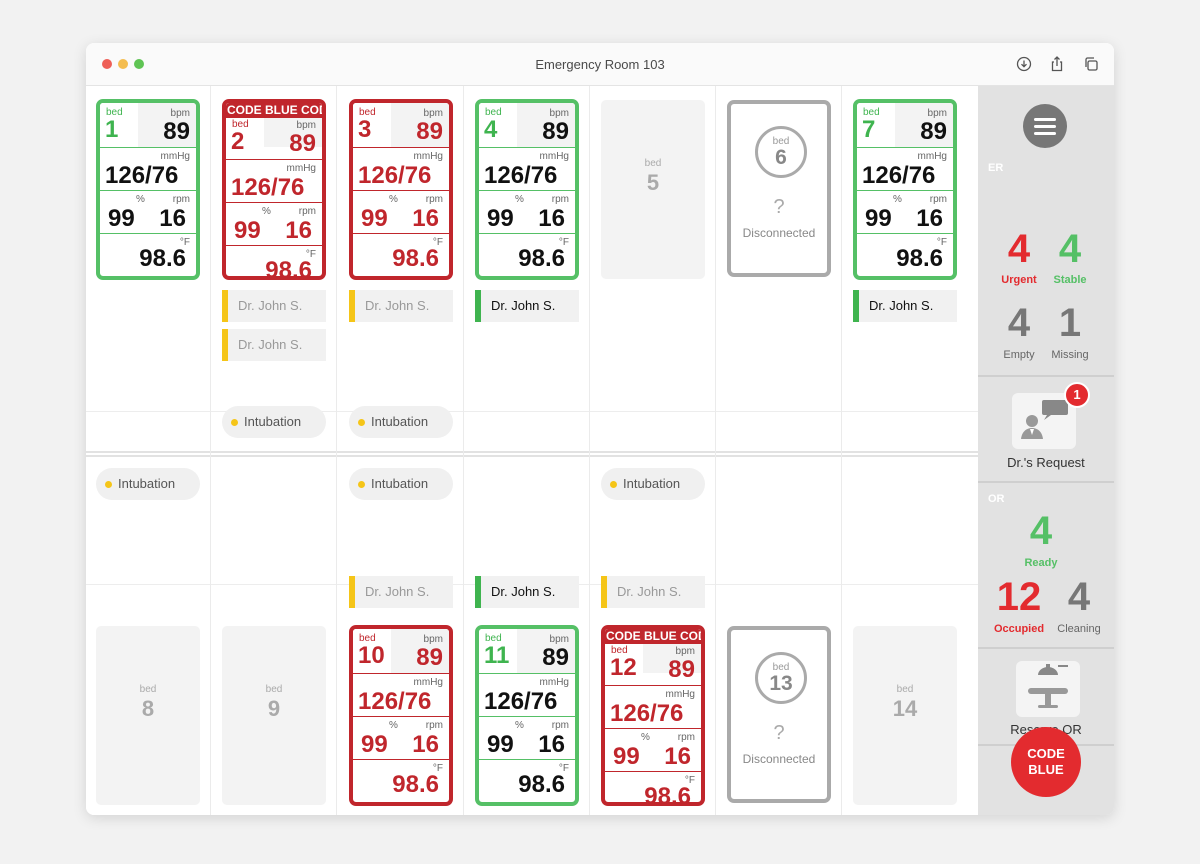 This screenshot has height=864, width=1200. I want to click on bed-card-1: bed 1 bpm 89 mmHg 126/76% rpm 99 16 °F 98.6, so click(148, 189).